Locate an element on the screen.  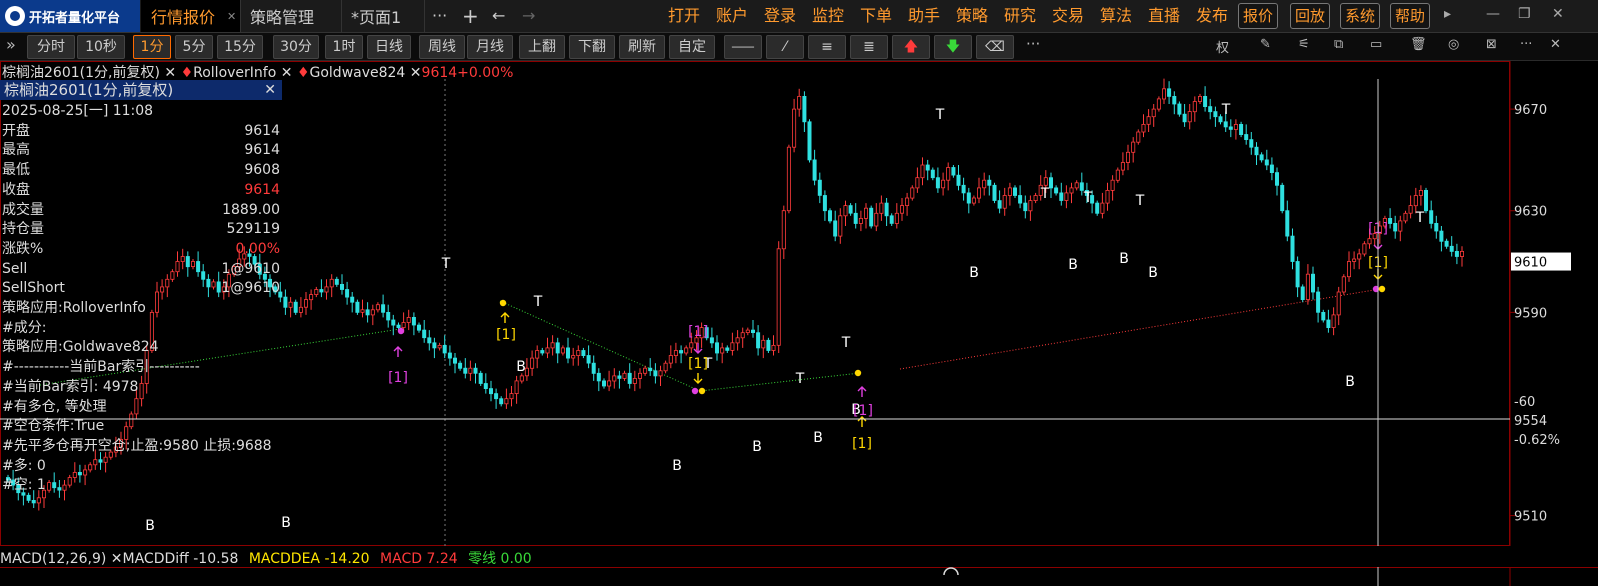
period-button-10: 上翻 is located at coordinates (542, 47).